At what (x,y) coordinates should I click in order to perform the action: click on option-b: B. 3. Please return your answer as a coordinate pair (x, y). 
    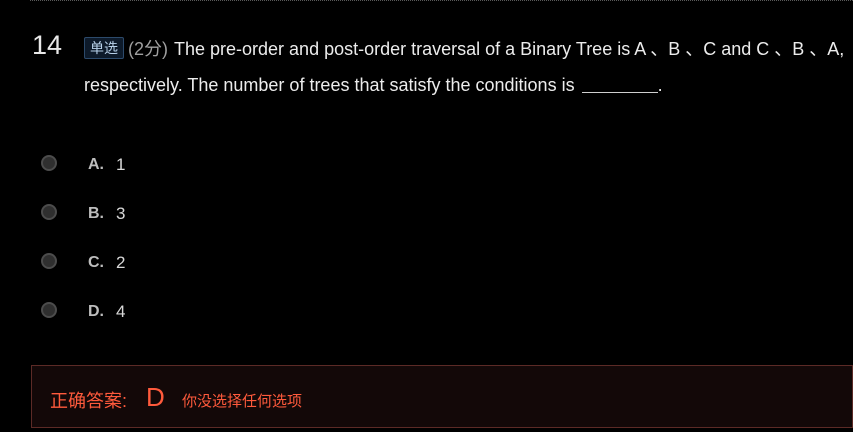
    Looking at the image, I should click on (190, 219).